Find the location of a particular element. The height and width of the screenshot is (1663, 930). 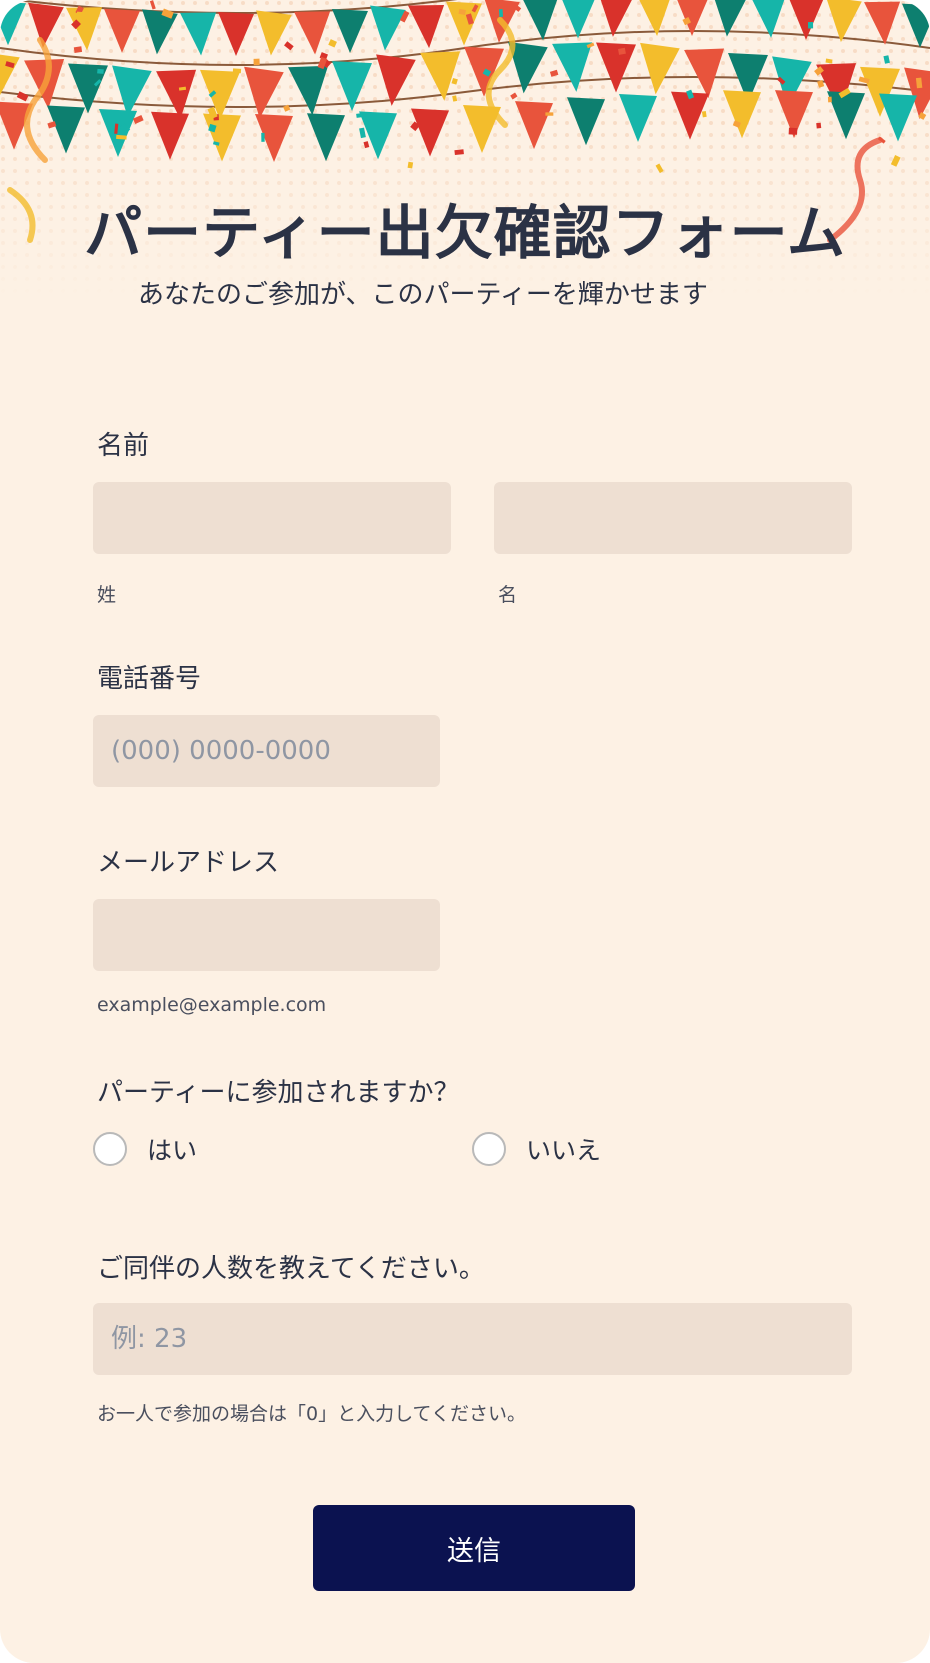

email-label: メールアドレス is located at coordinates (188, 863).